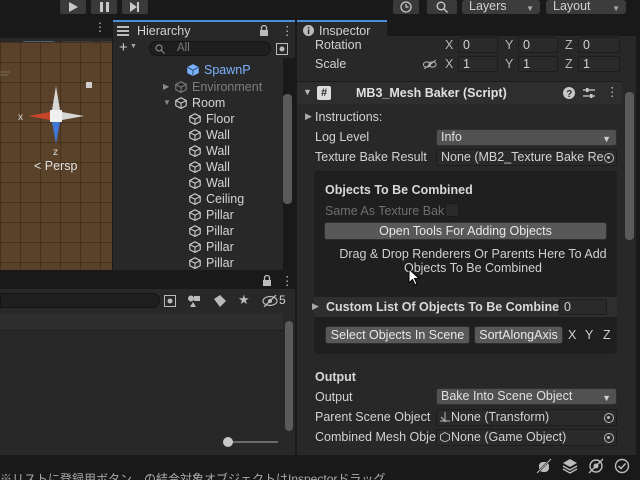 This screenshot has width=640, height=480. Describe the element at coordinates (451, 137) in the screenshot. I see `log-level-value: Info` at that location.